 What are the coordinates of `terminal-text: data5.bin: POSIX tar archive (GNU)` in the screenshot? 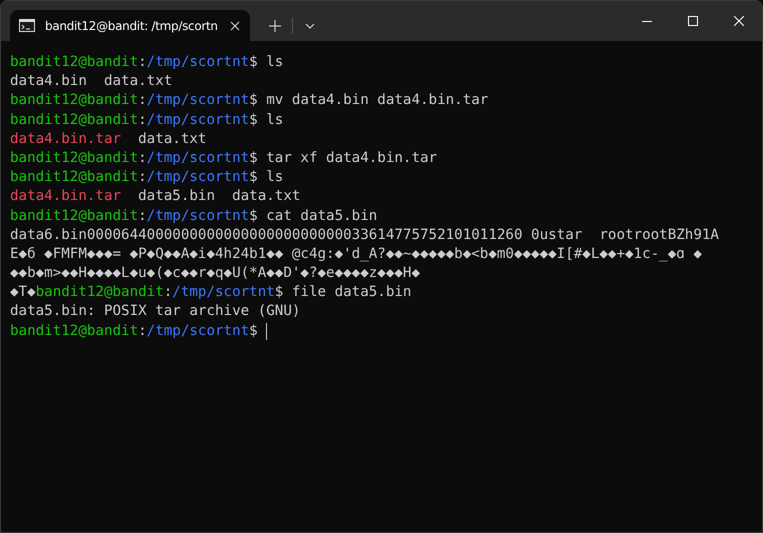 It's located at (155, 312).